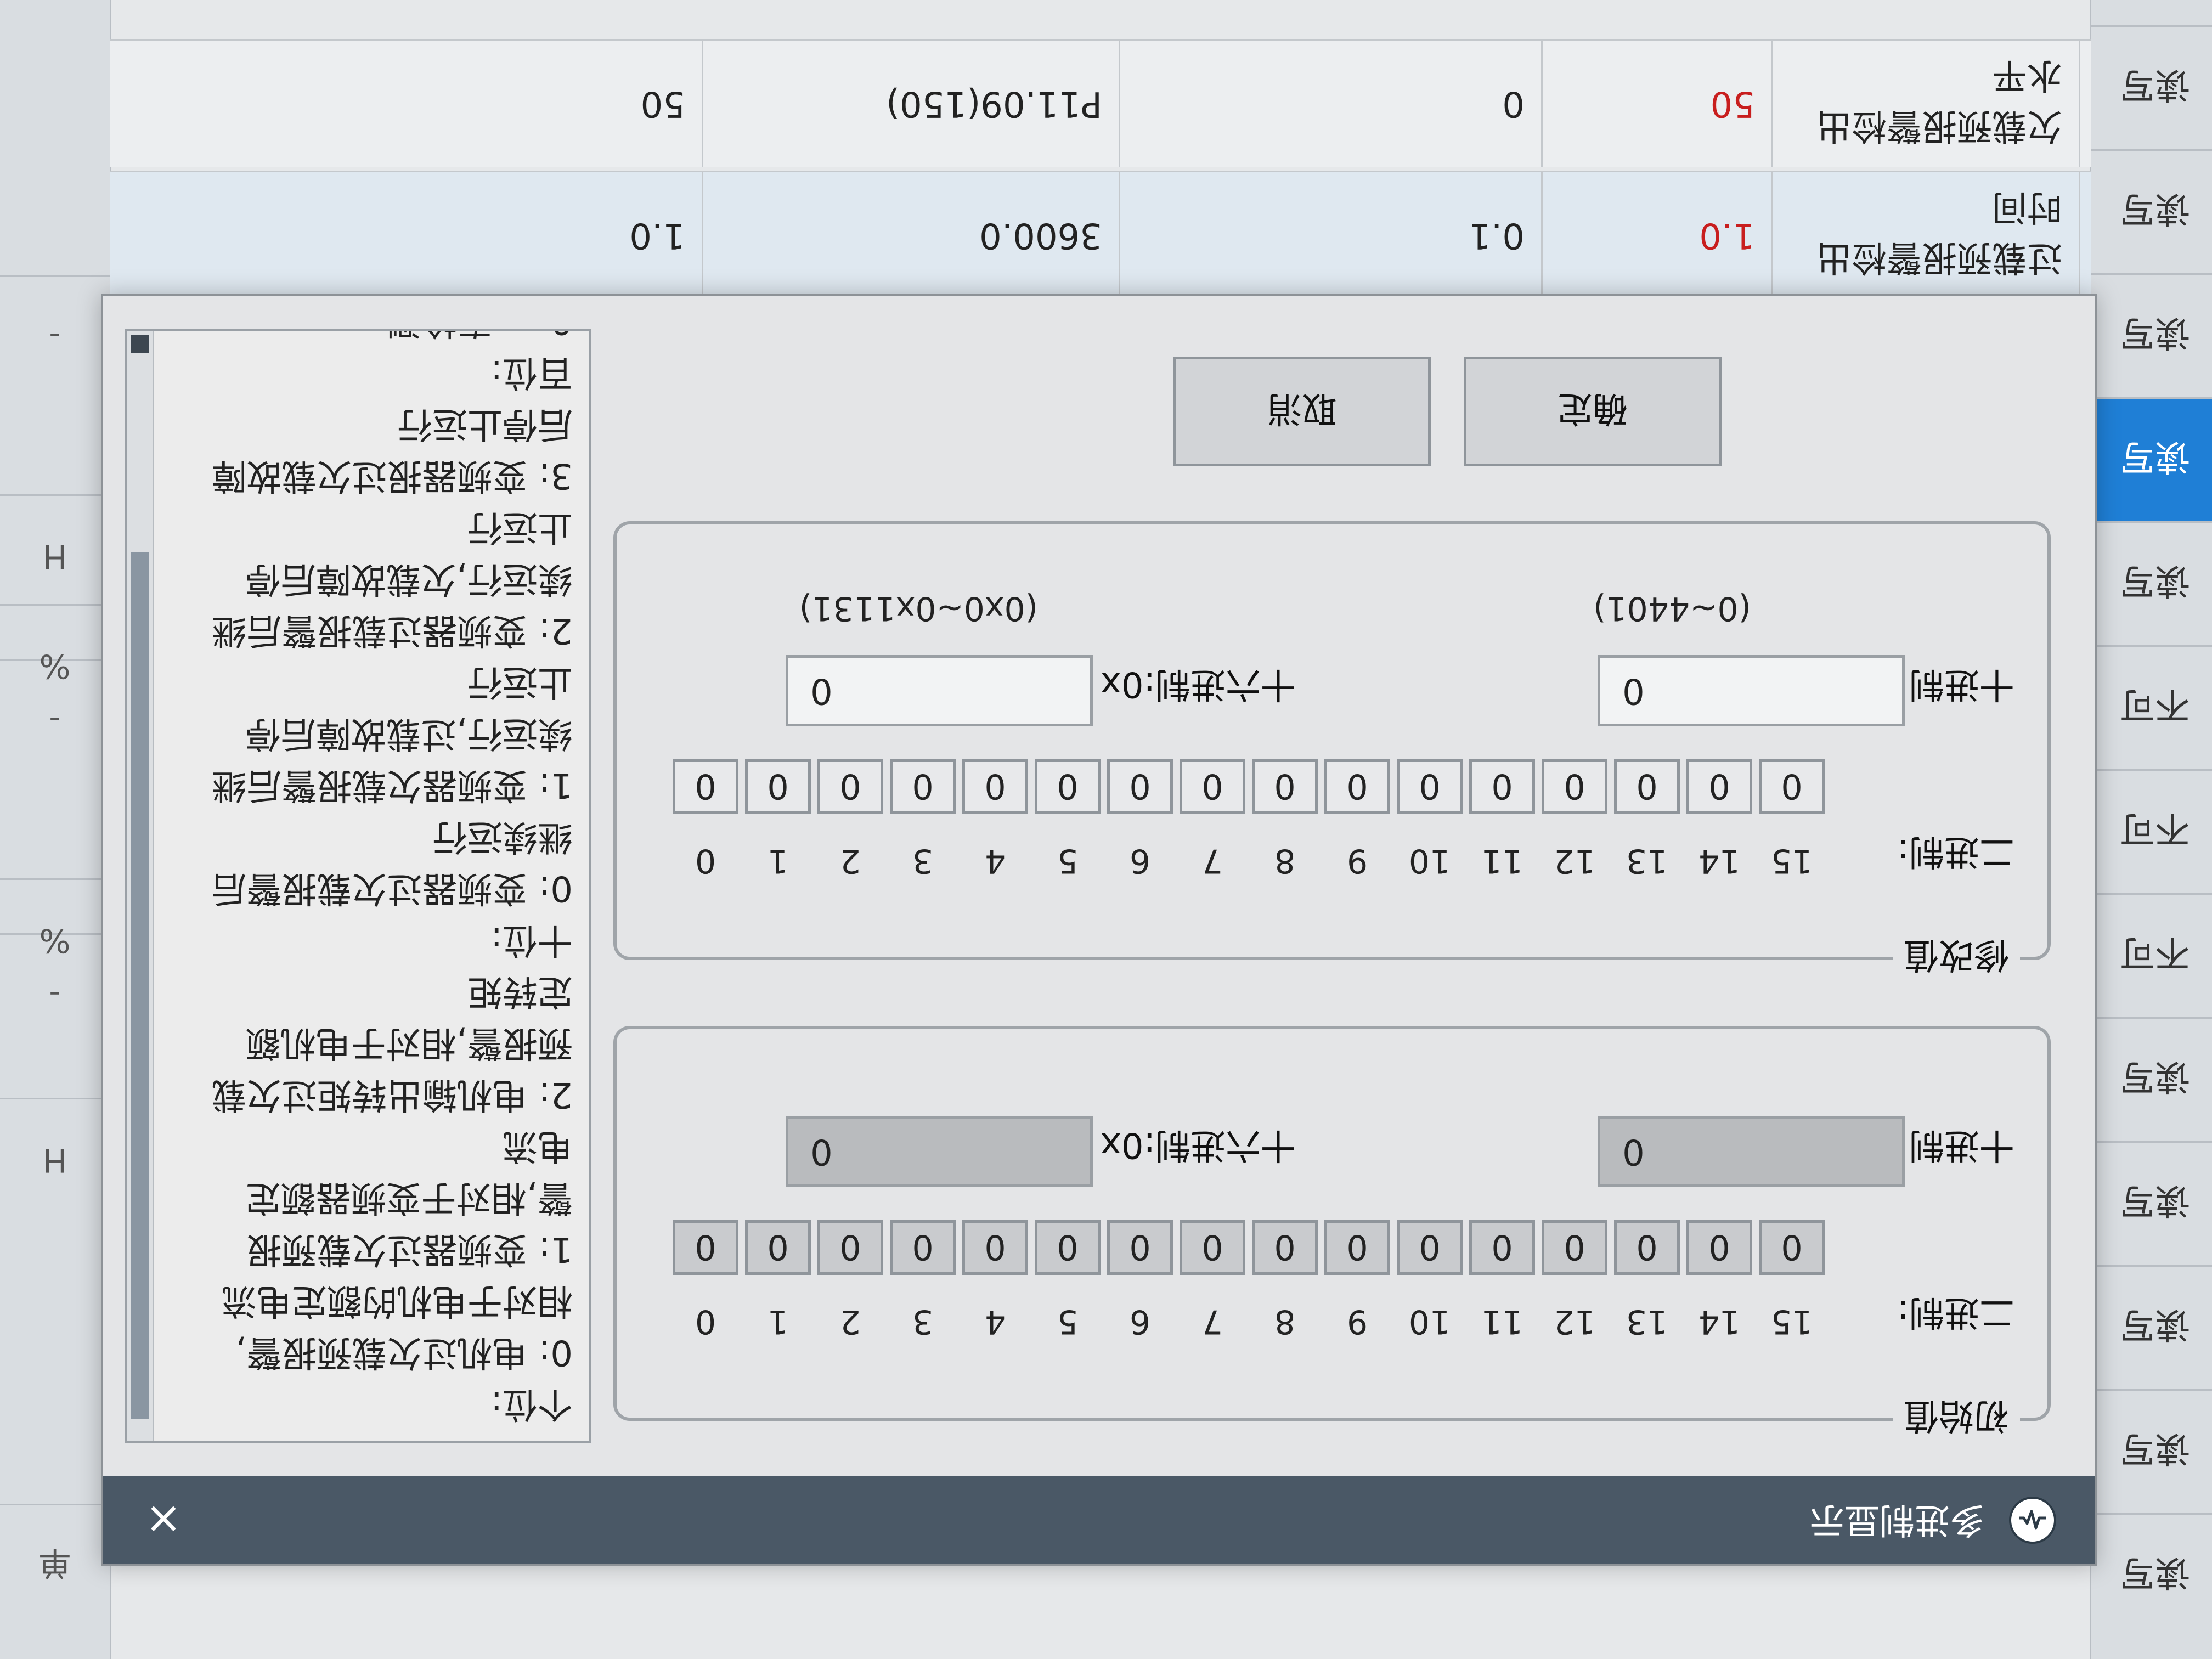  I want to click on decimal-range: (0~4401), so click(1672, 608).